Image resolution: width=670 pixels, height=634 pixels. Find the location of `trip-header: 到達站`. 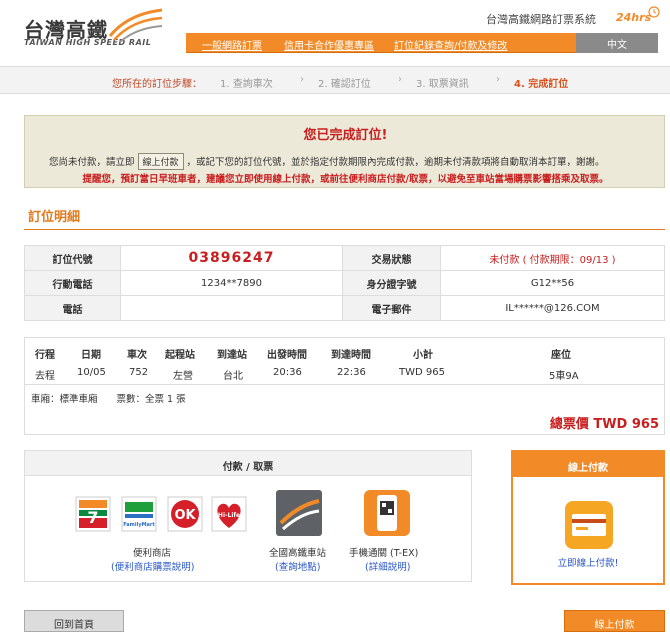

trip-header: 到達站 is located at coordinates (232, 355).